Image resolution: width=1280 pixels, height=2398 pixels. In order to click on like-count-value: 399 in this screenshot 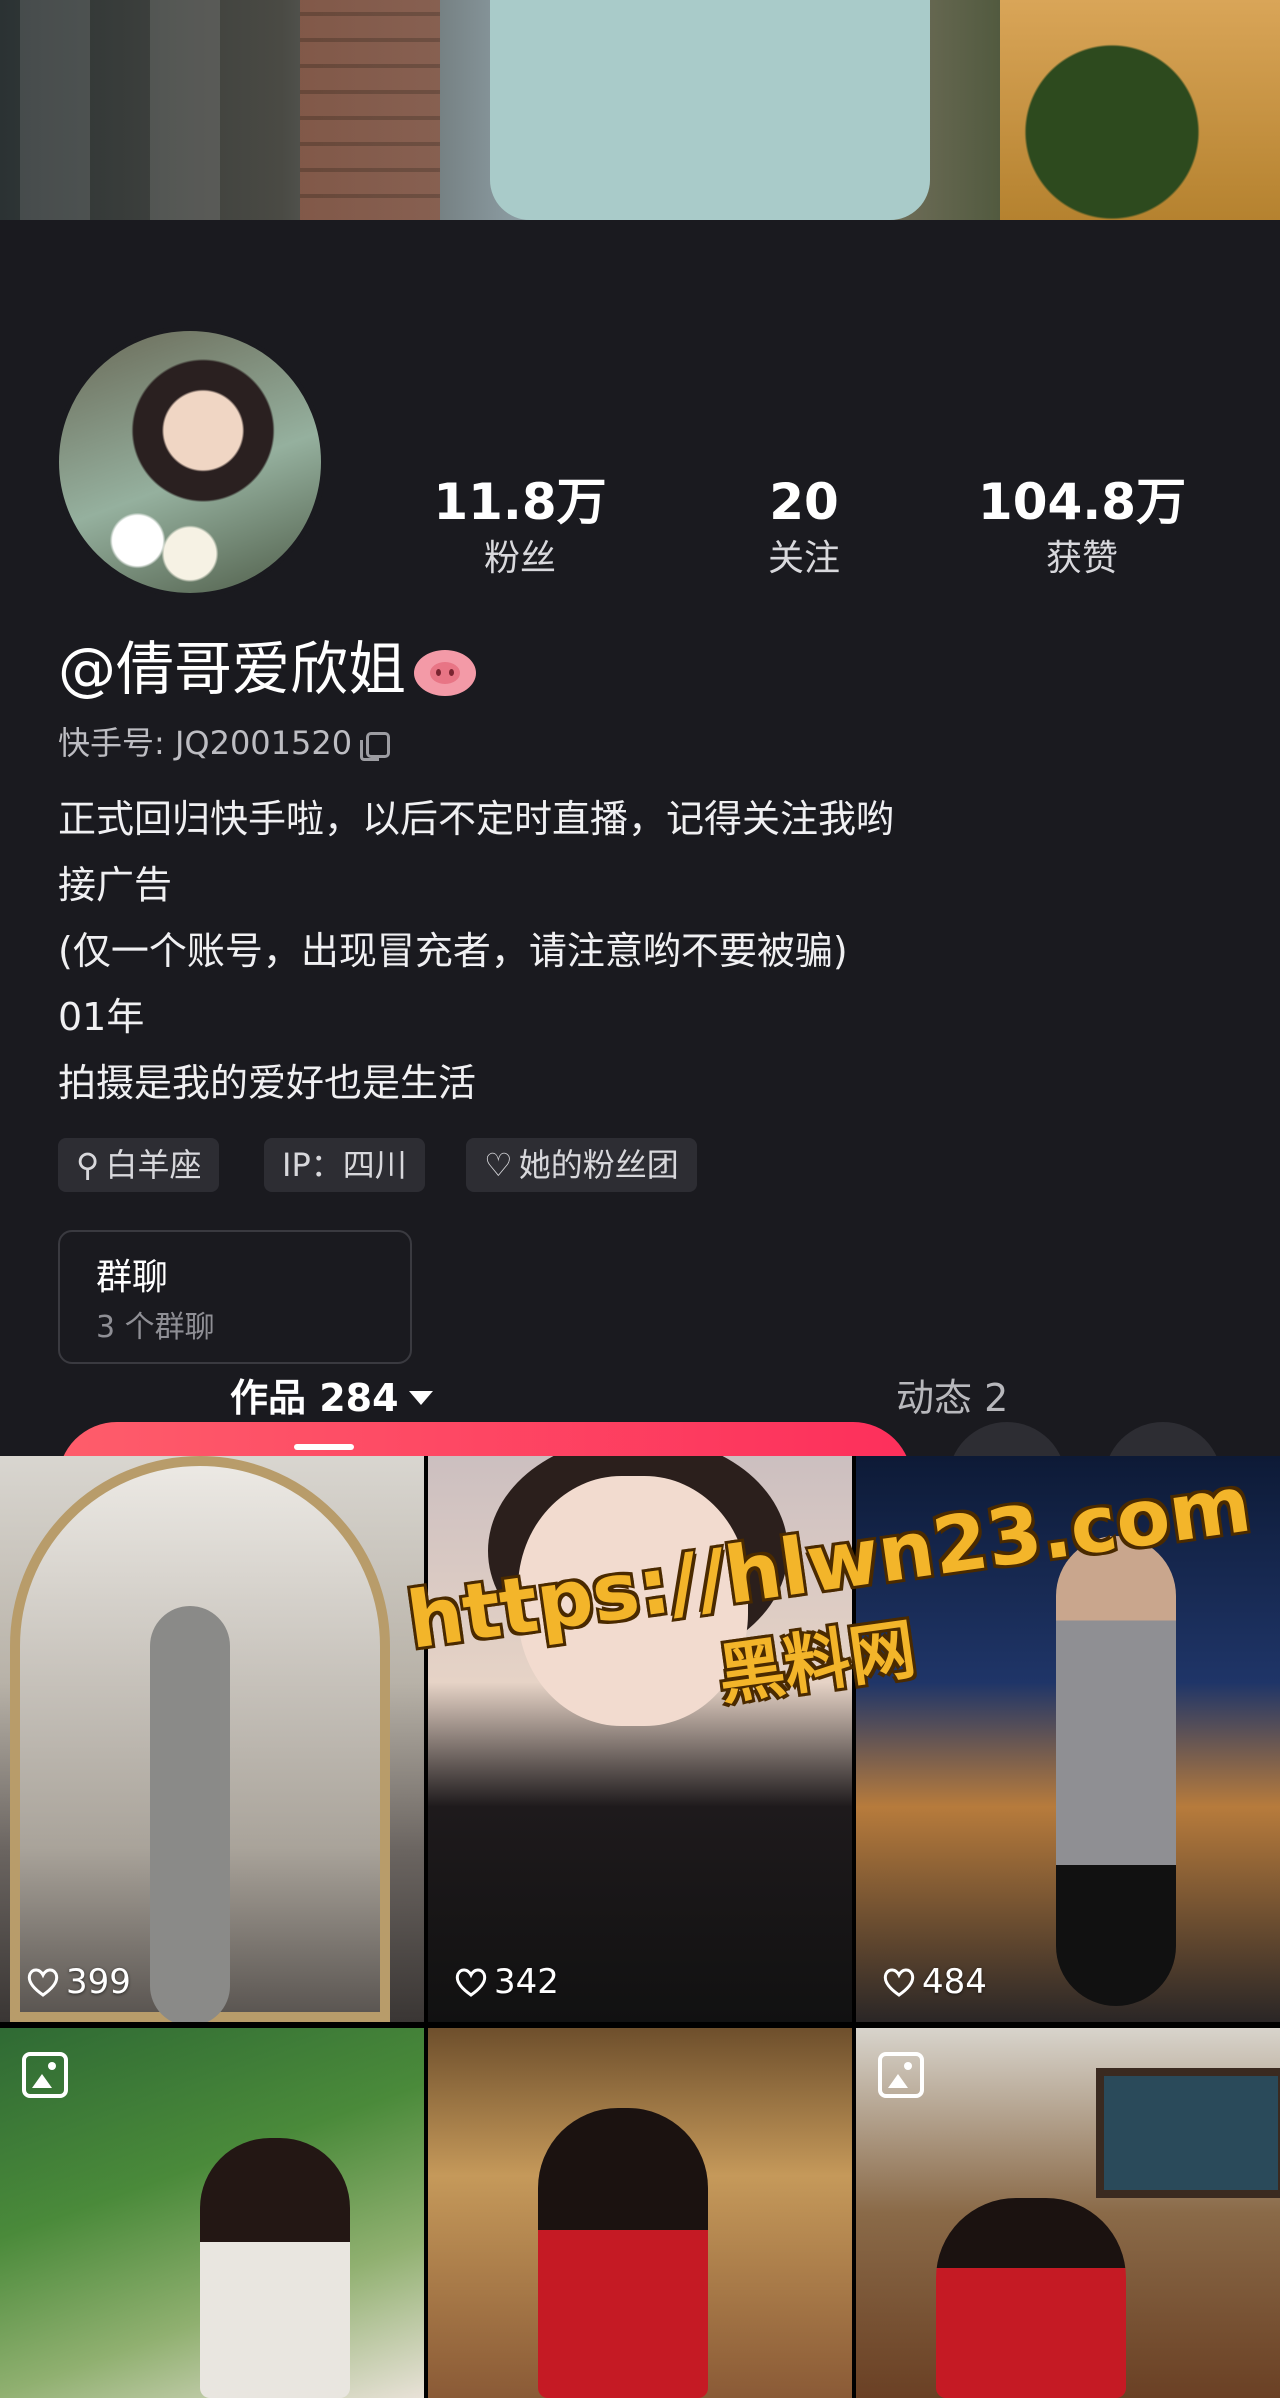, I will do `click(98, 1982)`.